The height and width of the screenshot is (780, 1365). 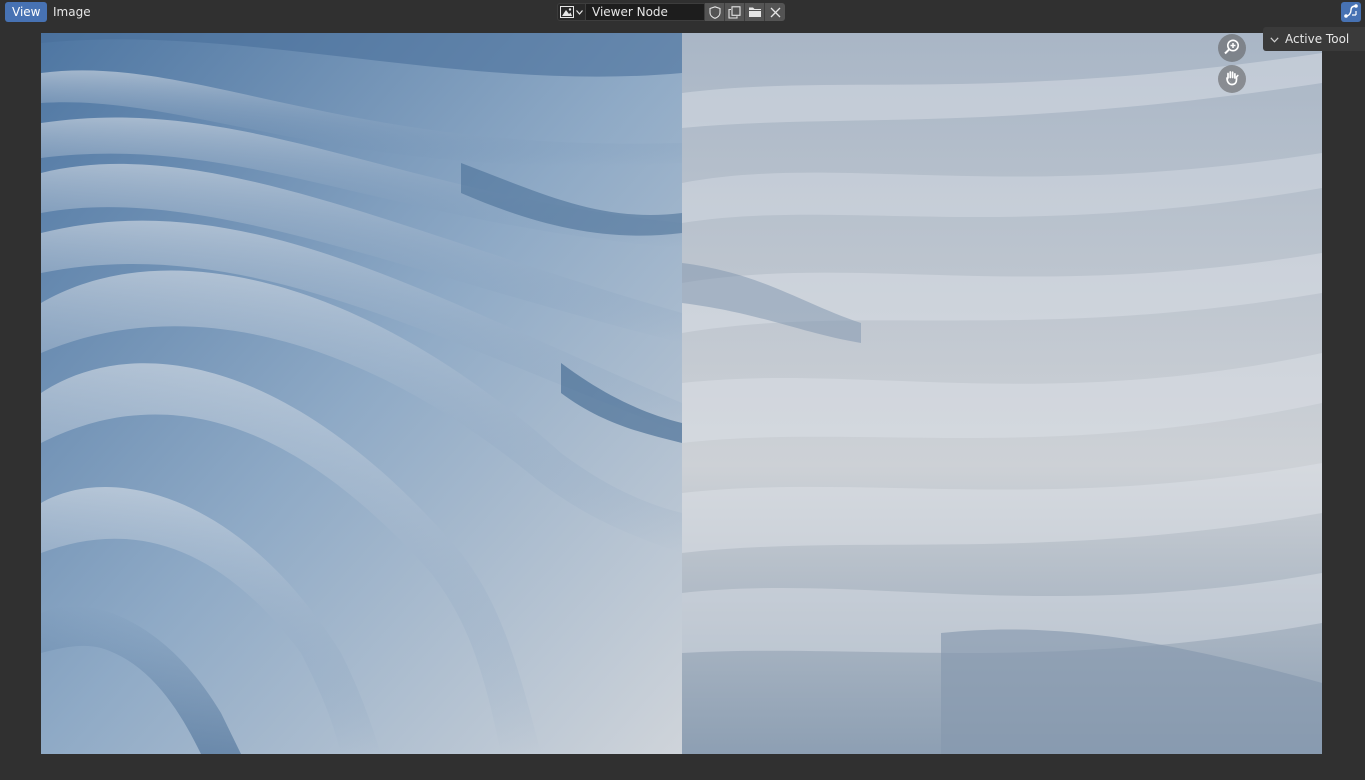 I want to click on zoom-in-icon, so click(x=1232, y=48).